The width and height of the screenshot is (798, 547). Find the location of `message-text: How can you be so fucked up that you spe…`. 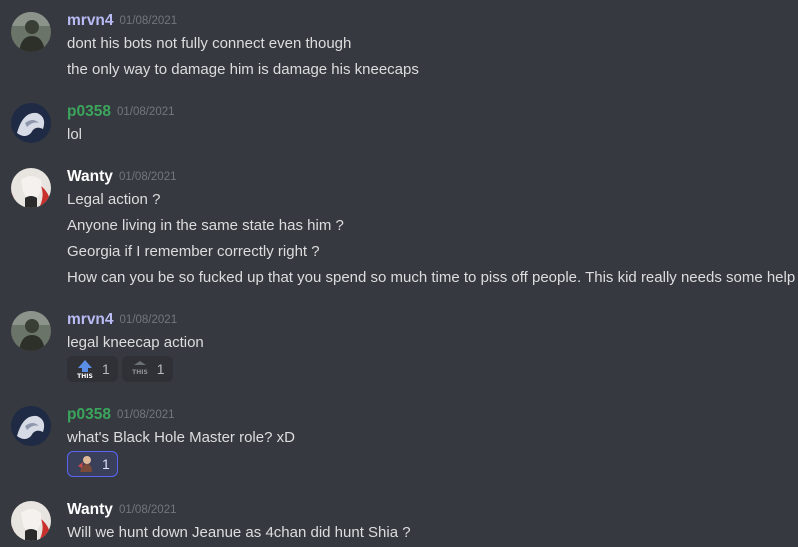

message-text: How can you be so fucked up that you spe… is located at coordinates (431, 277).